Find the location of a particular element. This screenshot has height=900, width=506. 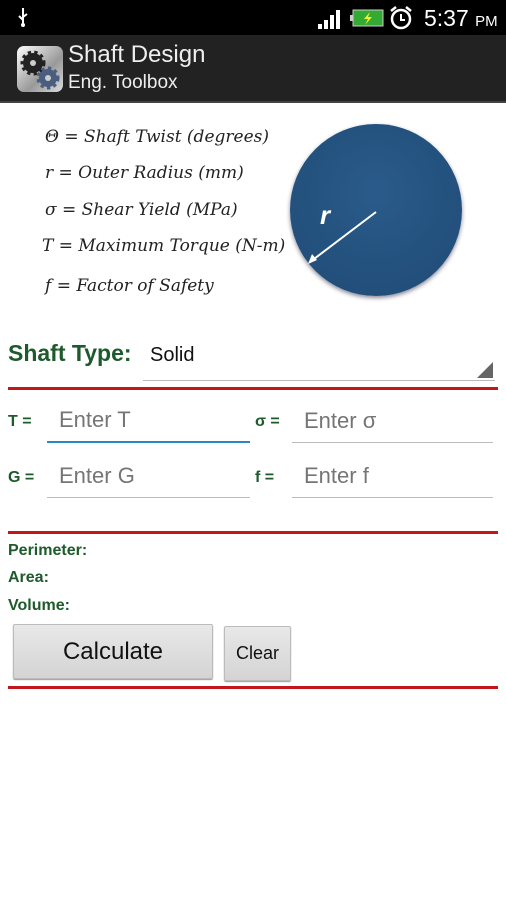

g-label: G = is located at coordinates (21, 477).